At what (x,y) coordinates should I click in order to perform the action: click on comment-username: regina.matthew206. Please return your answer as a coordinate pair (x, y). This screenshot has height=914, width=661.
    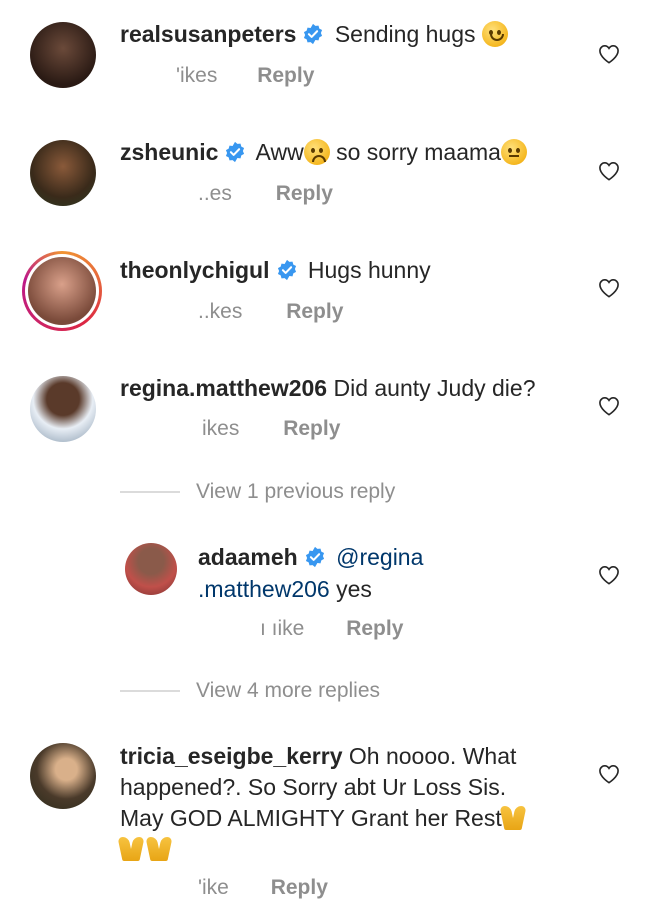
    Looking at the image, I should click on (223, 388).